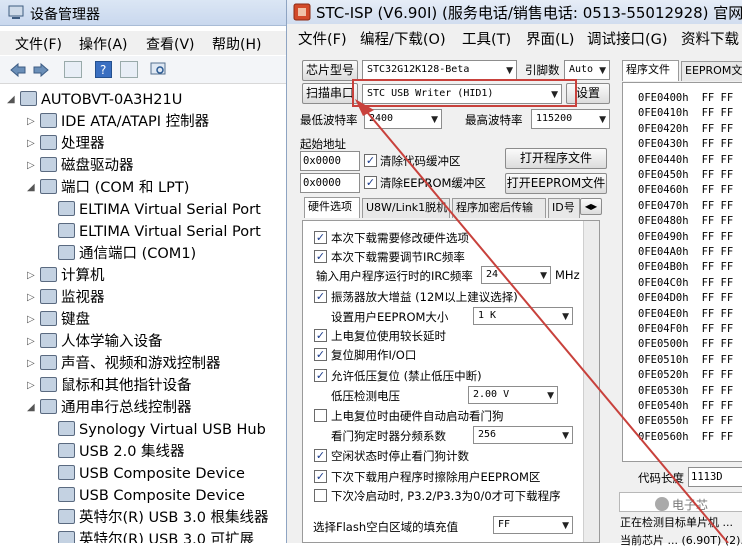 This screenshot has width=742, height=548. I want to click on menu-file: 文件(F), so click(38, 44).